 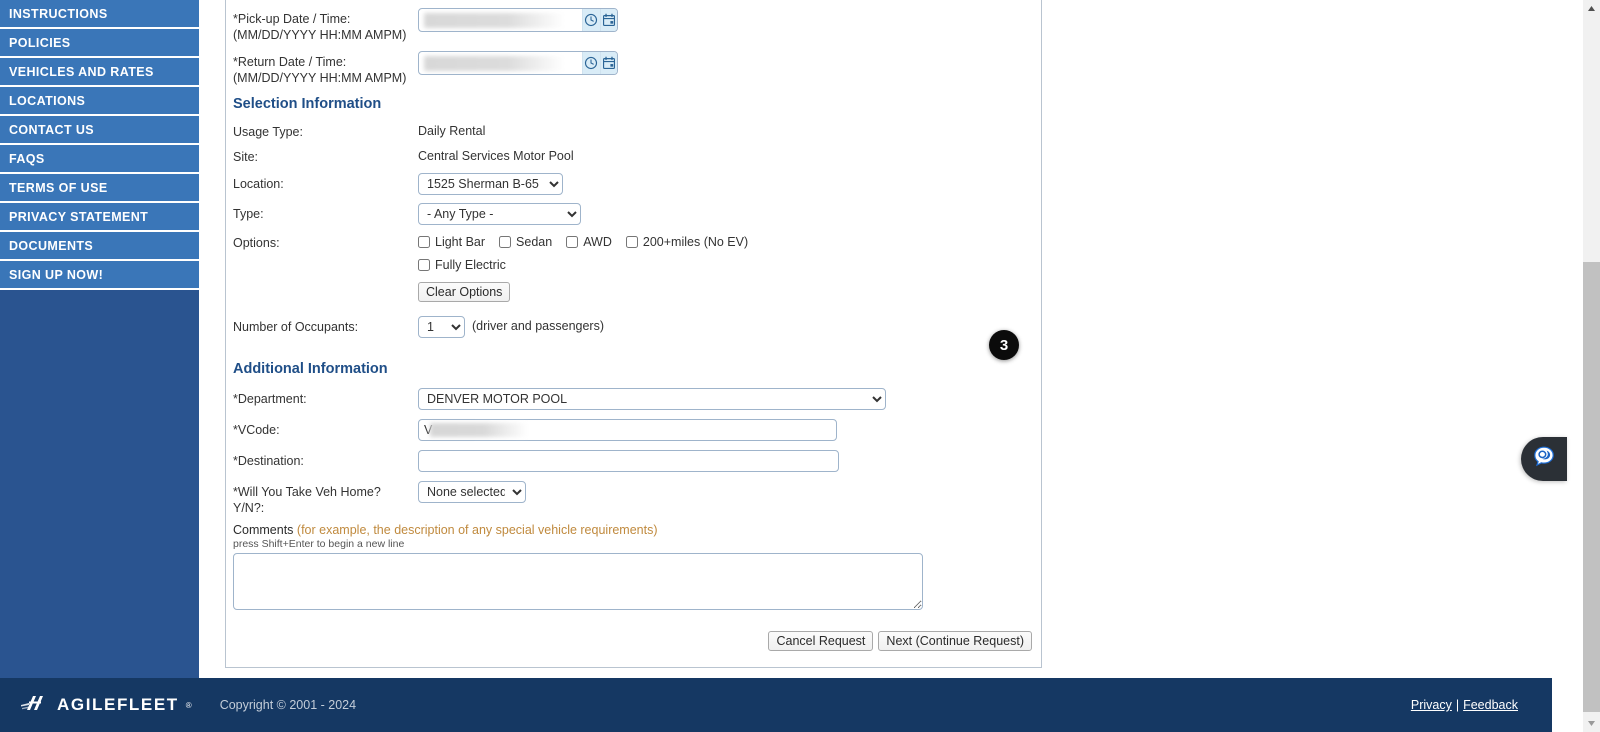 What do you see at coordinates (256, 430) in the screenshot?
I see `vcode-label: *VCode:` at bounding box center [256, 430].